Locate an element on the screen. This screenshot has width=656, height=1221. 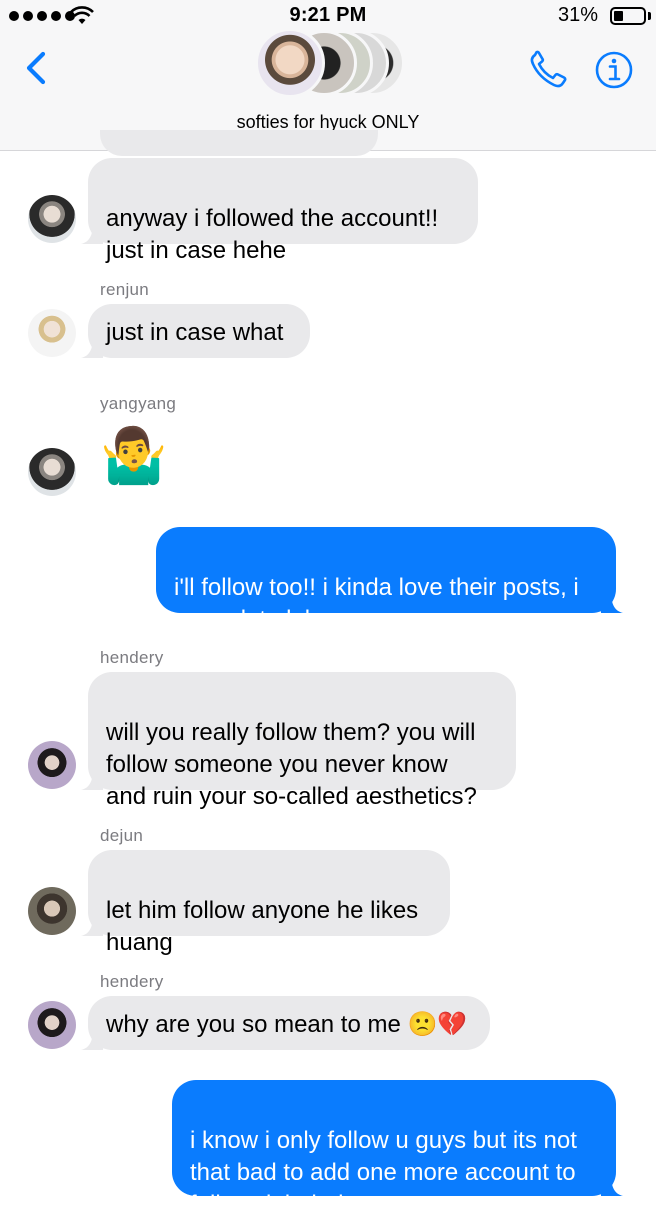
sender-name: dejun is located at coordinates (122, 835).